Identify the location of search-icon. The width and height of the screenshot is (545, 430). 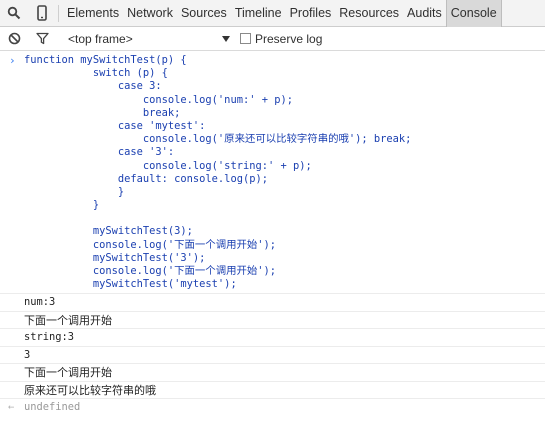
(14, 13).